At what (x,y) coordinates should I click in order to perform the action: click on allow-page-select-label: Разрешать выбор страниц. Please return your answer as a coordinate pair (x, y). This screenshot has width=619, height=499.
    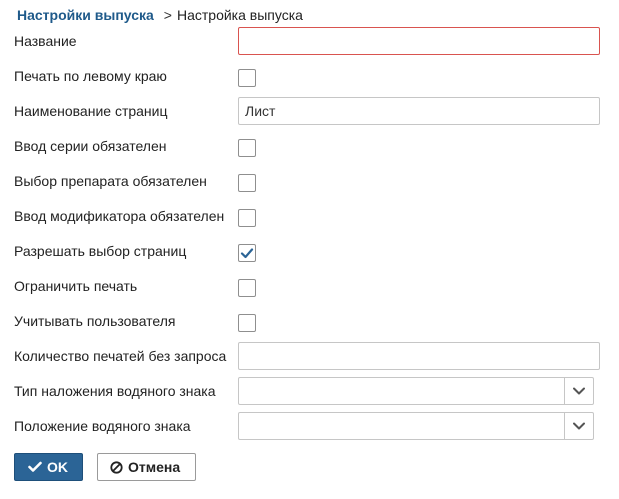
    Looking at the image, I should click on (100, 251).